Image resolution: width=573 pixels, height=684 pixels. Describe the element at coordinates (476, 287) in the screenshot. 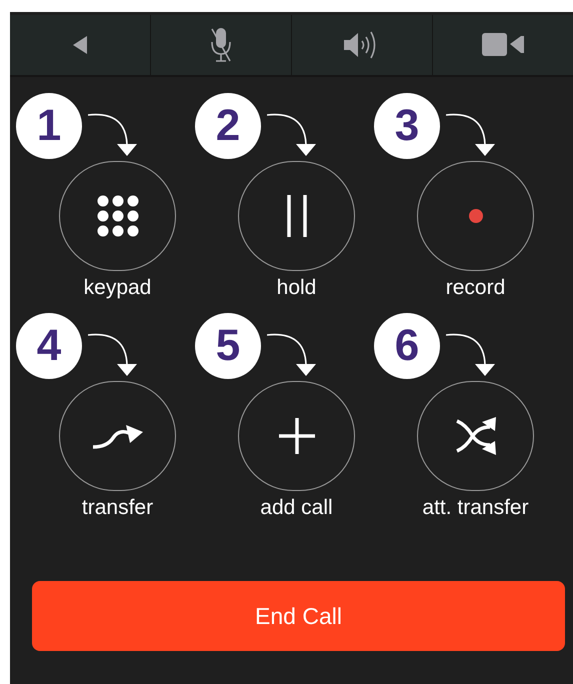

I see `action-label: record` at that location.